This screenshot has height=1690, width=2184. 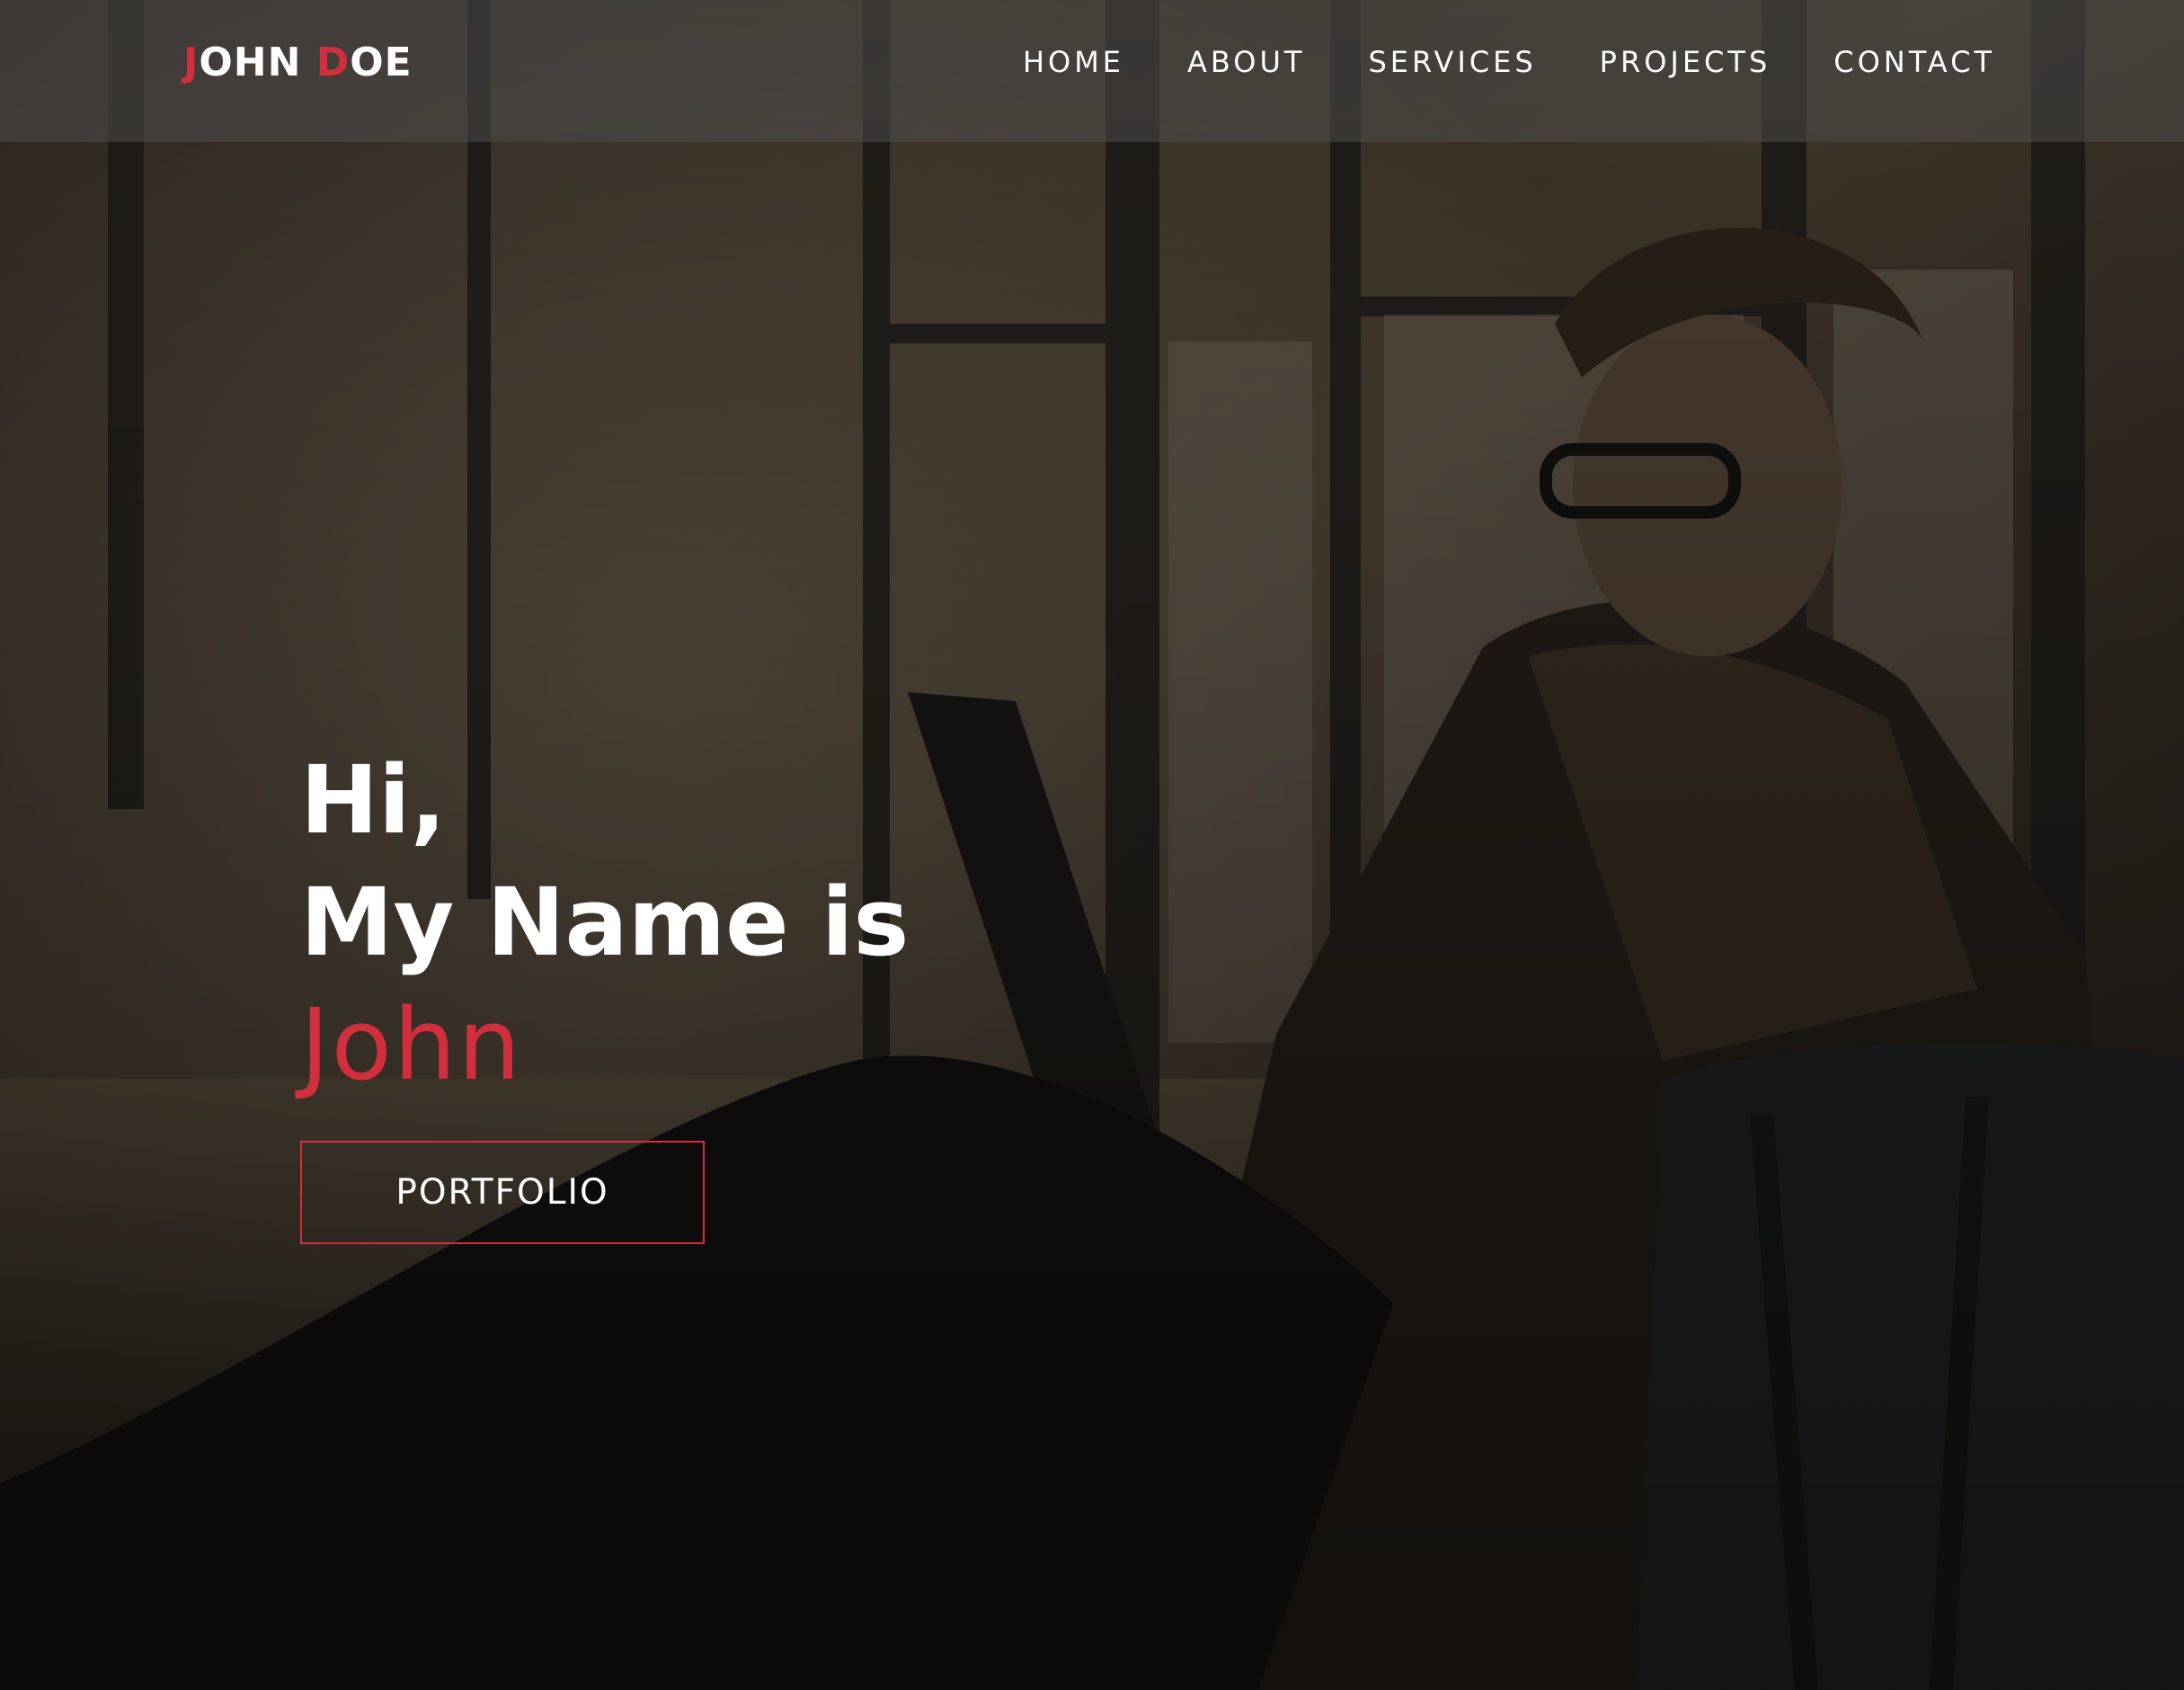 I want to click on nav-link-projects: PROJECTS, so click(x=1686, y=62).